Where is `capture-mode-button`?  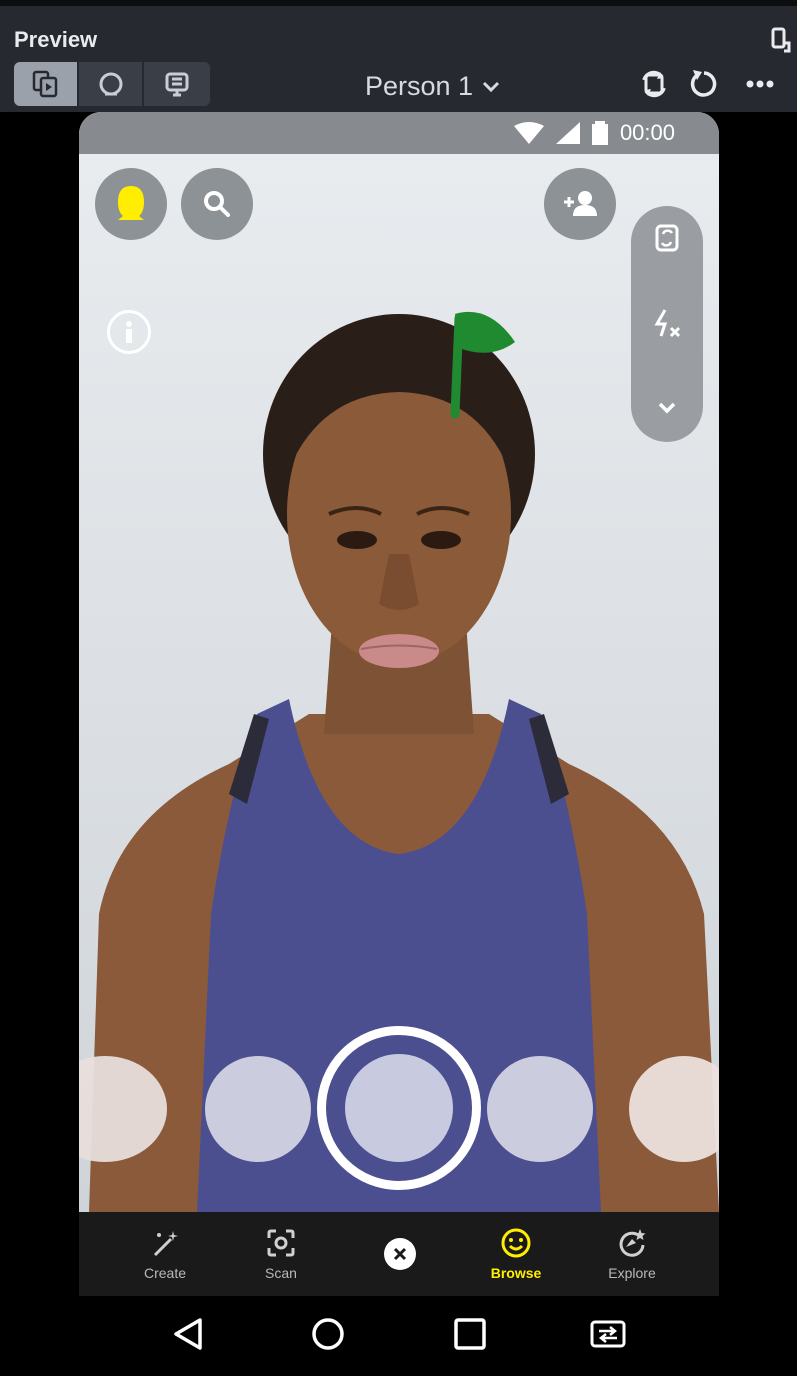 capture-mode-button is located at coordinates (176, 84).